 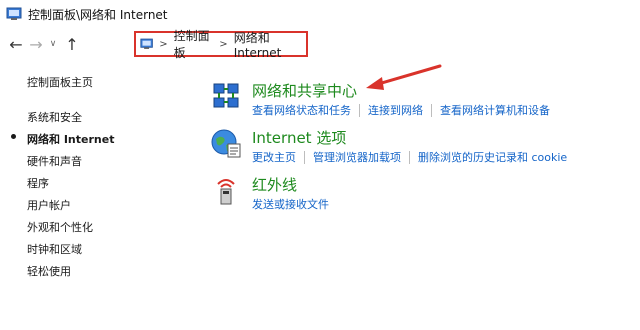 What do you see at coordinates (53, 44) in the screenshot?
I see `recent-locations-dropdown: ∨` at bounding box center [53, 44].